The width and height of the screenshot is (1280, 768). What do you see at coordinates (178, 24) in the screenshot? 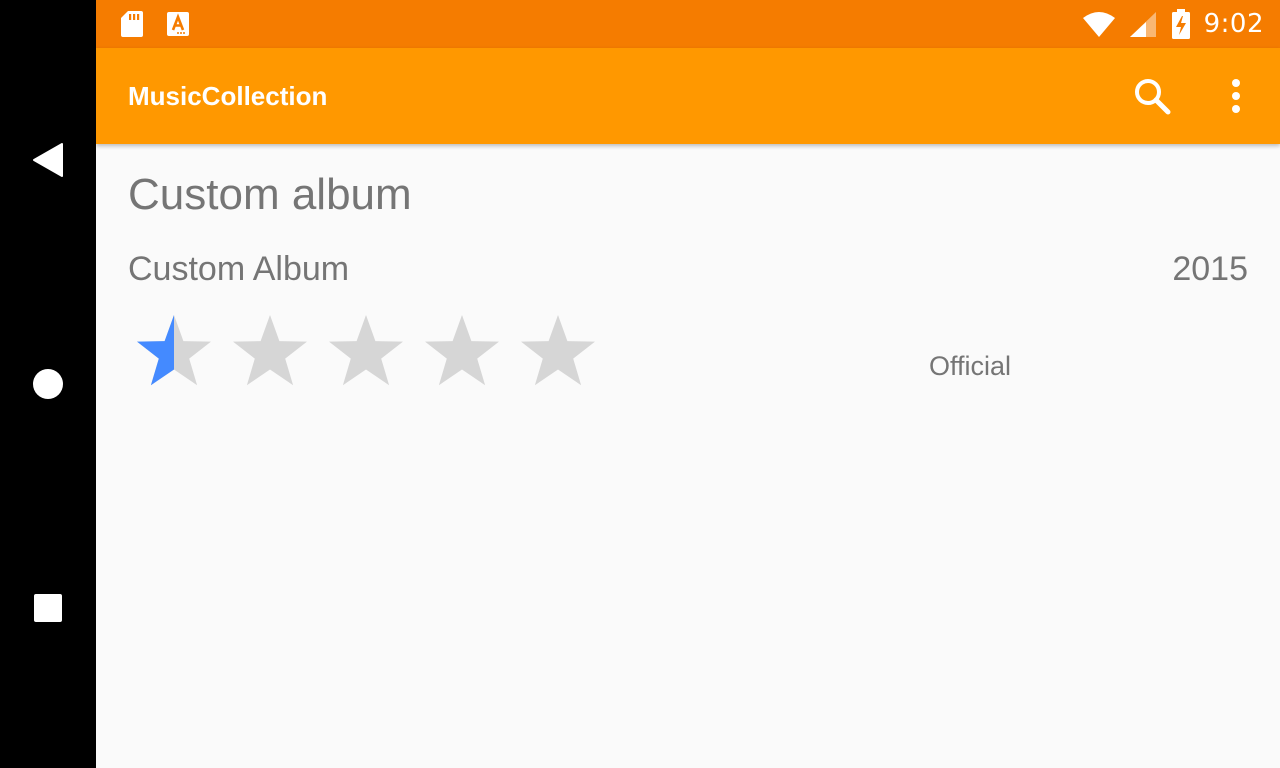
I see `font-download-icon` at bounding box center [178, 24].